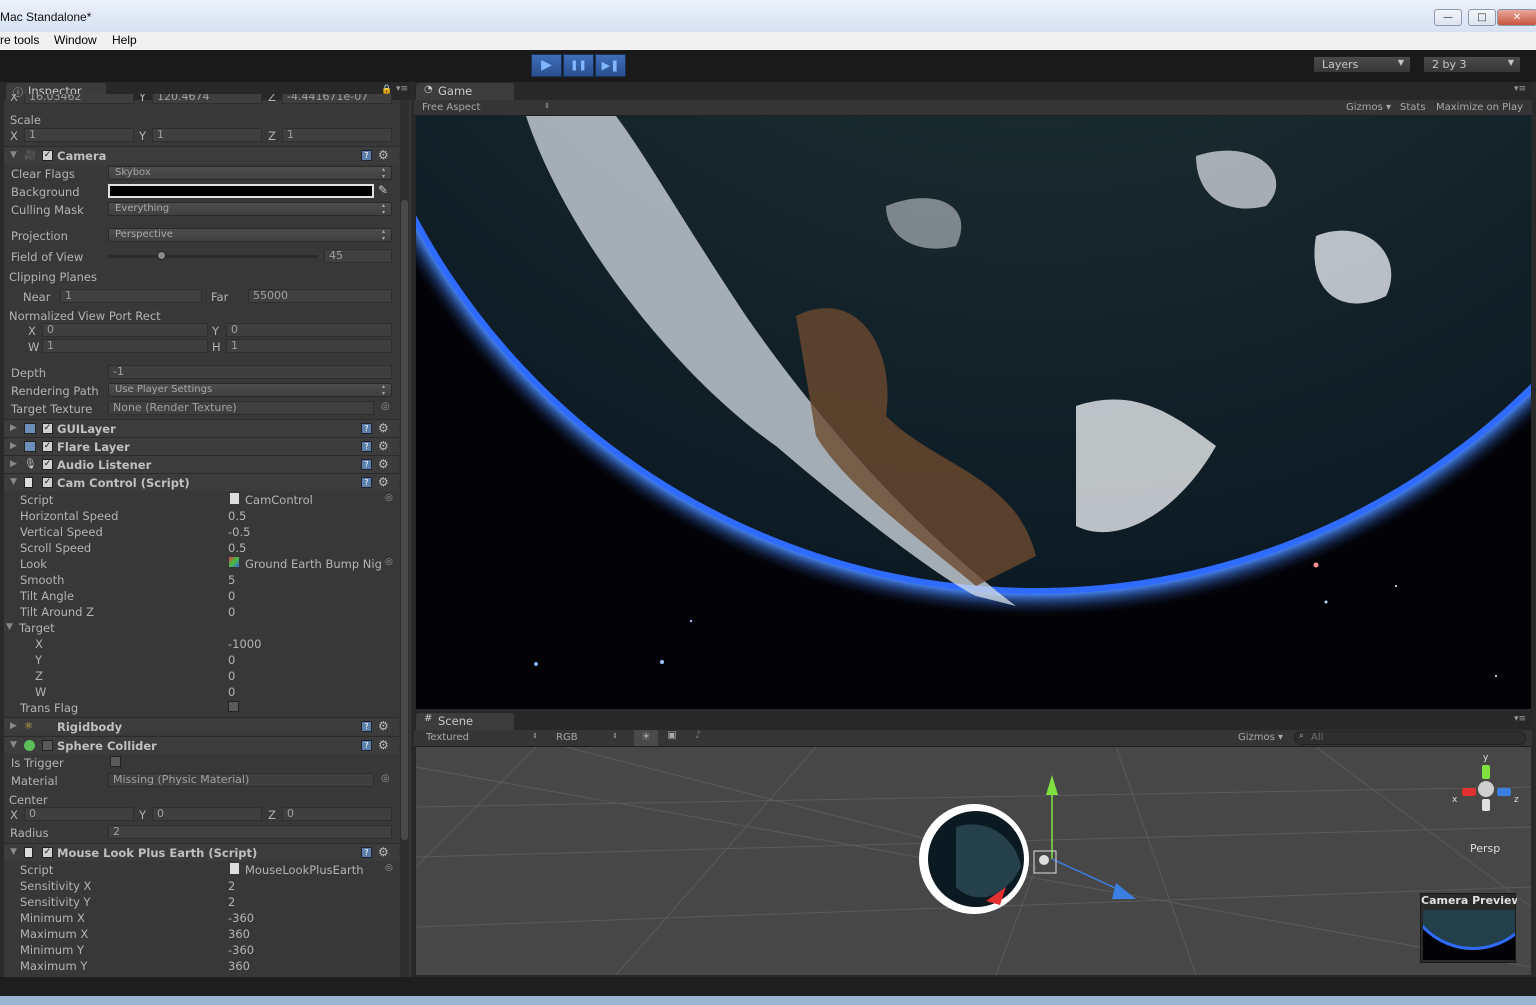 This screenshot has width=1536, height=1005. Describe the element at coordinates (201, 745) in the screenshot. I see `sphere-collider-component-header: ▼ ✓ Sphere Collider ? ⚙` at that location.